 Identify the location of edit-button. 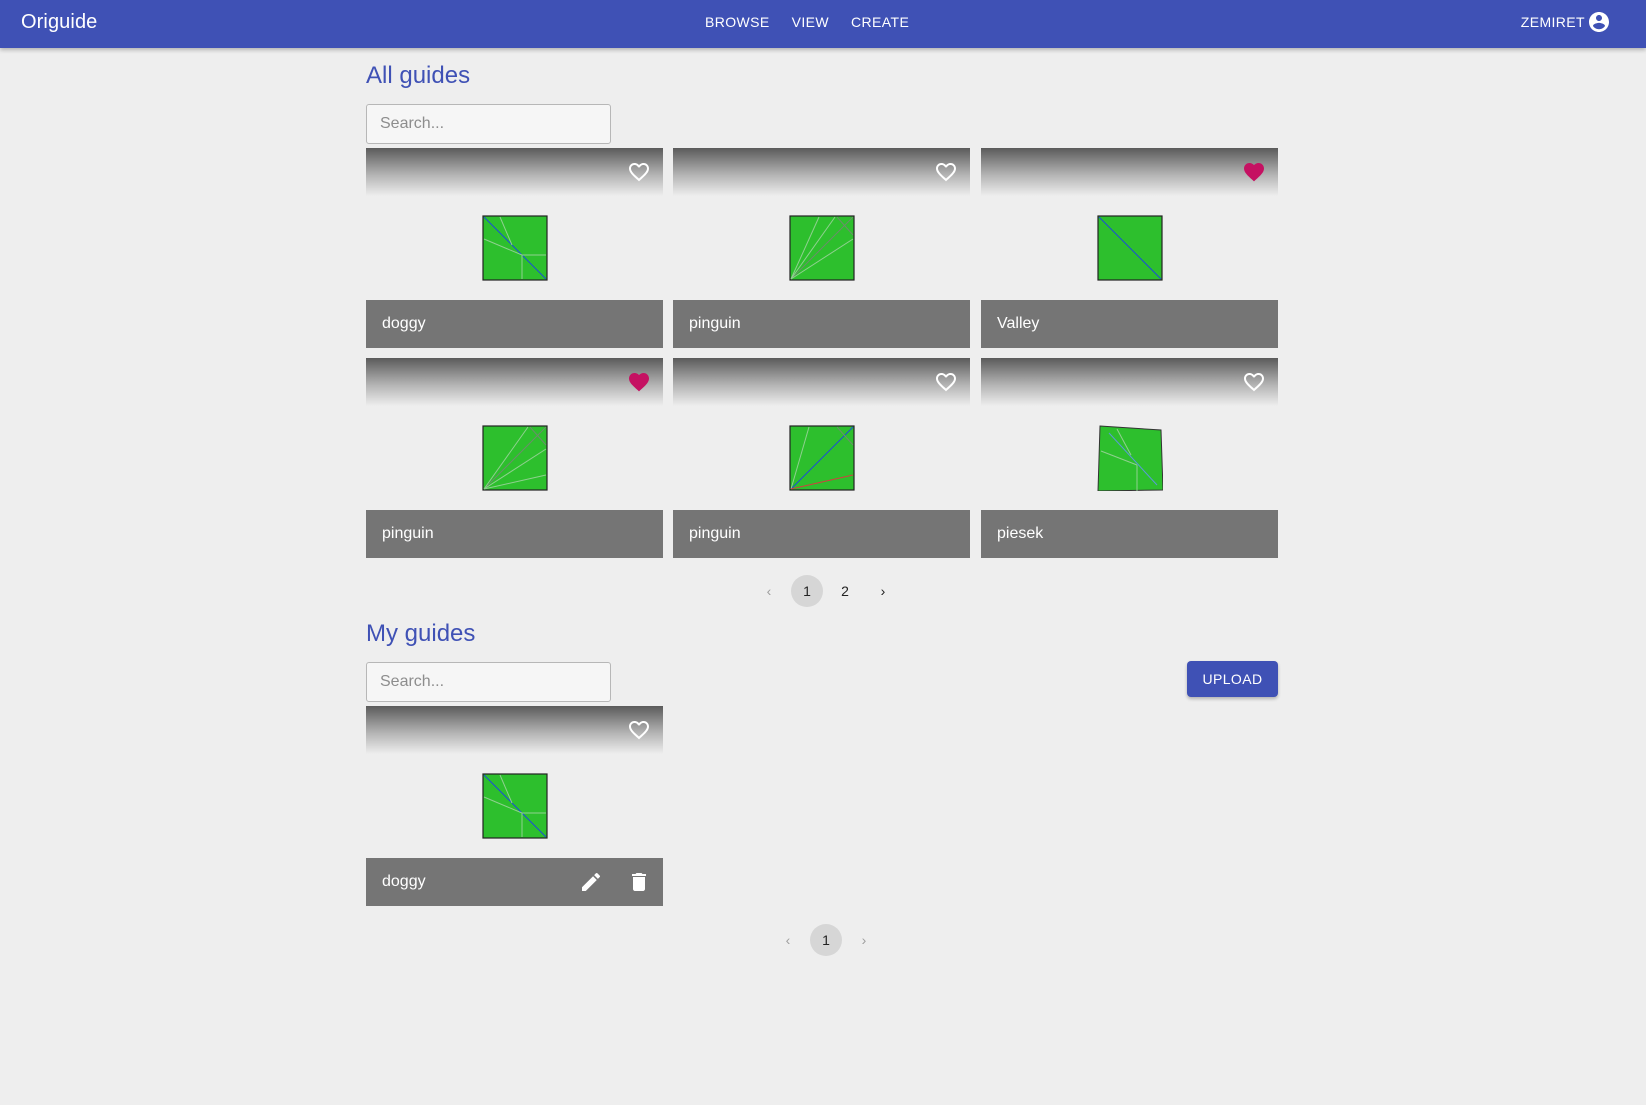
(591, 882).